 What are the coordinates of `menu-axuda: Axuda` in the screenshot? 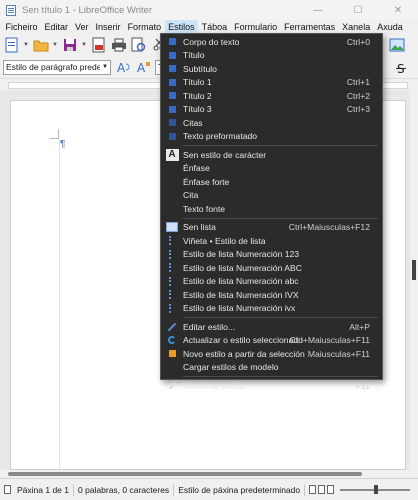 It's located at (390, 27).